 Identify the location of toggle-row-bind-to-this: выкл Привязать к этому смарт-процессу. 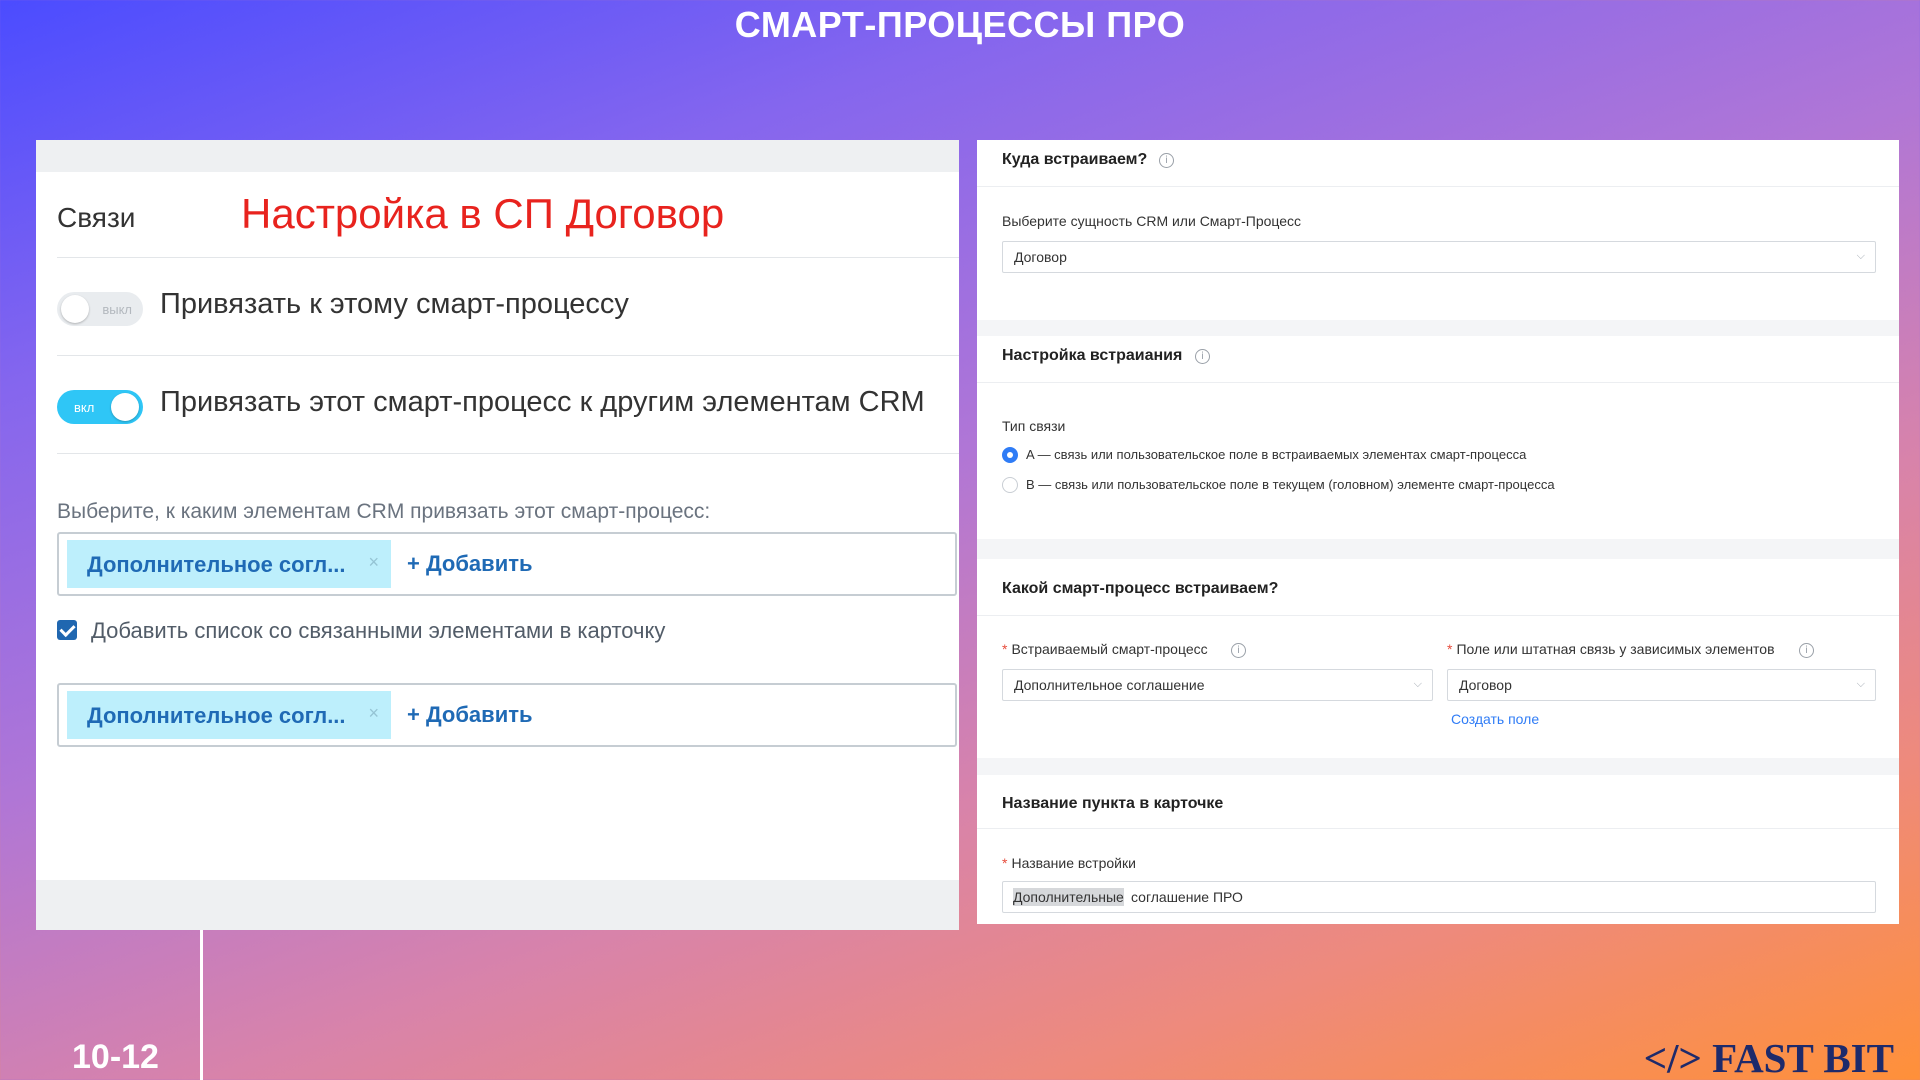
(508, 307).